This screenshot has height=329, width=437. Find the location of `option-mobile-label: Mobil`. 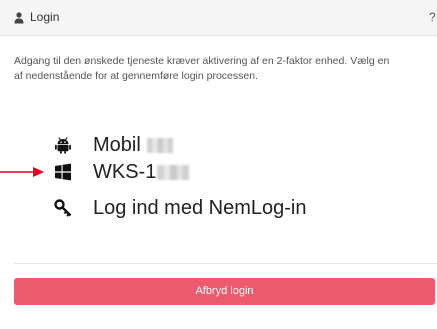

option-mobile-label: Mobil is located at coordinates (133, 145).